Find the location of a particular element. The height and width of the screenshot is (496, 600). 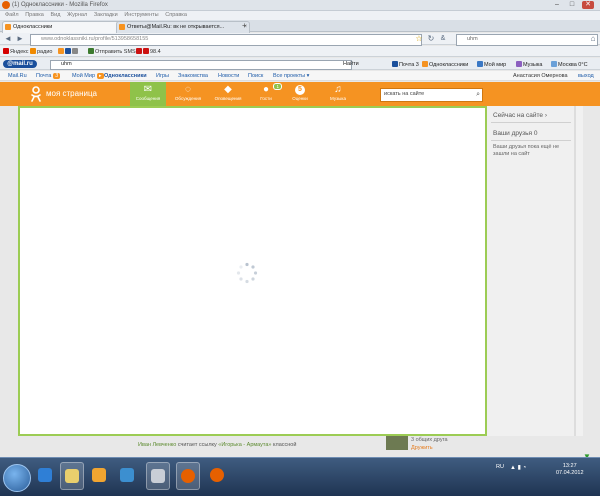

footprints-icon: ● is located at coordinates (266, 89).